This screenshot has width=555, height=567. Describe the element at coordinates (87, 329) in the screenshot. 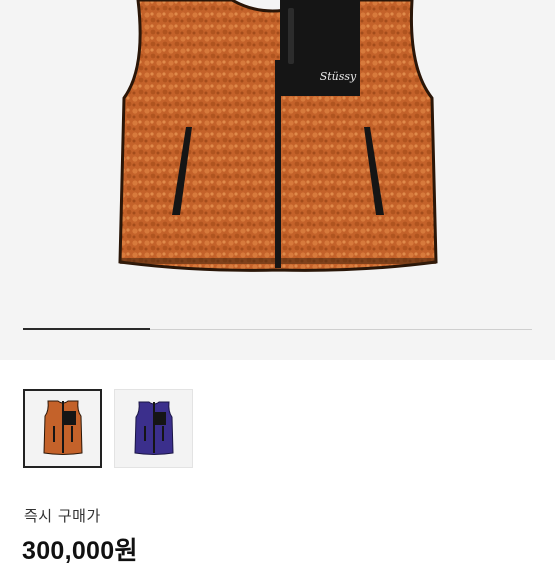

I see `gallery-progress-indicator` at that location.